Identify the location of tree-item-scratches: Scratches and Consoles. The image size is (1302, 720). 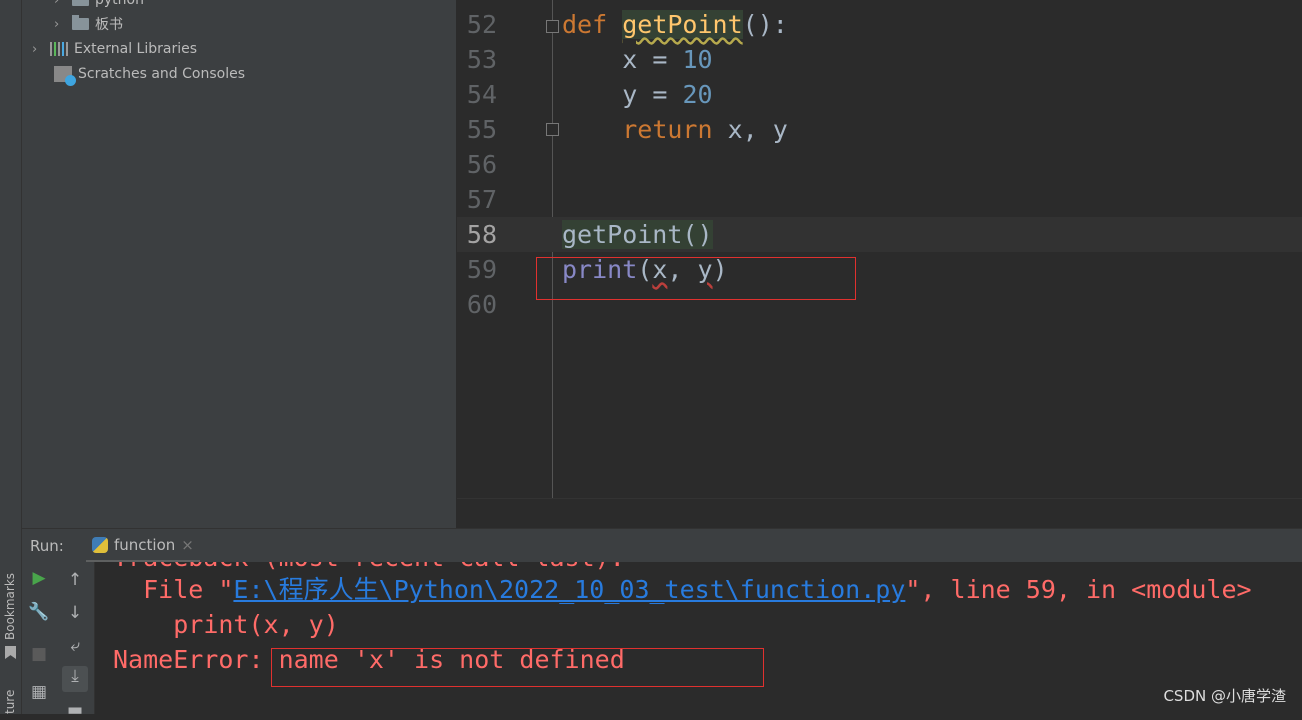
(149, 74).